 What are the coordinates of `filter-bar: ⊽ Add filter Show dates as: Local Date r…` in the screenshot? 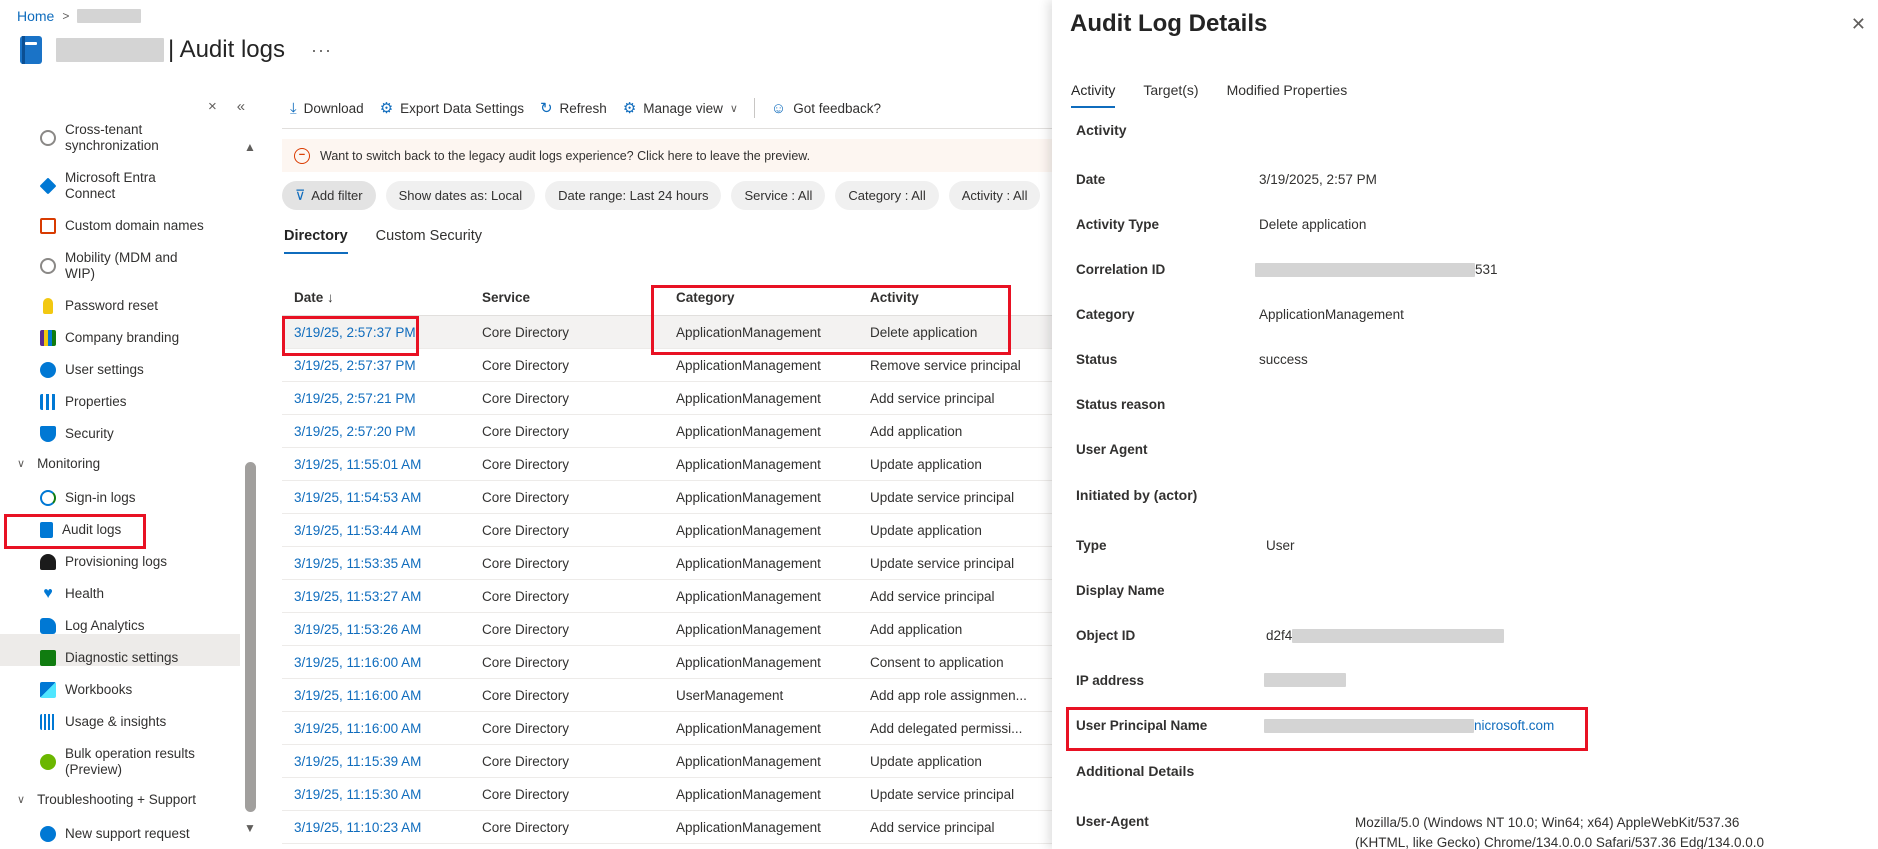 It's located at (661, 195).